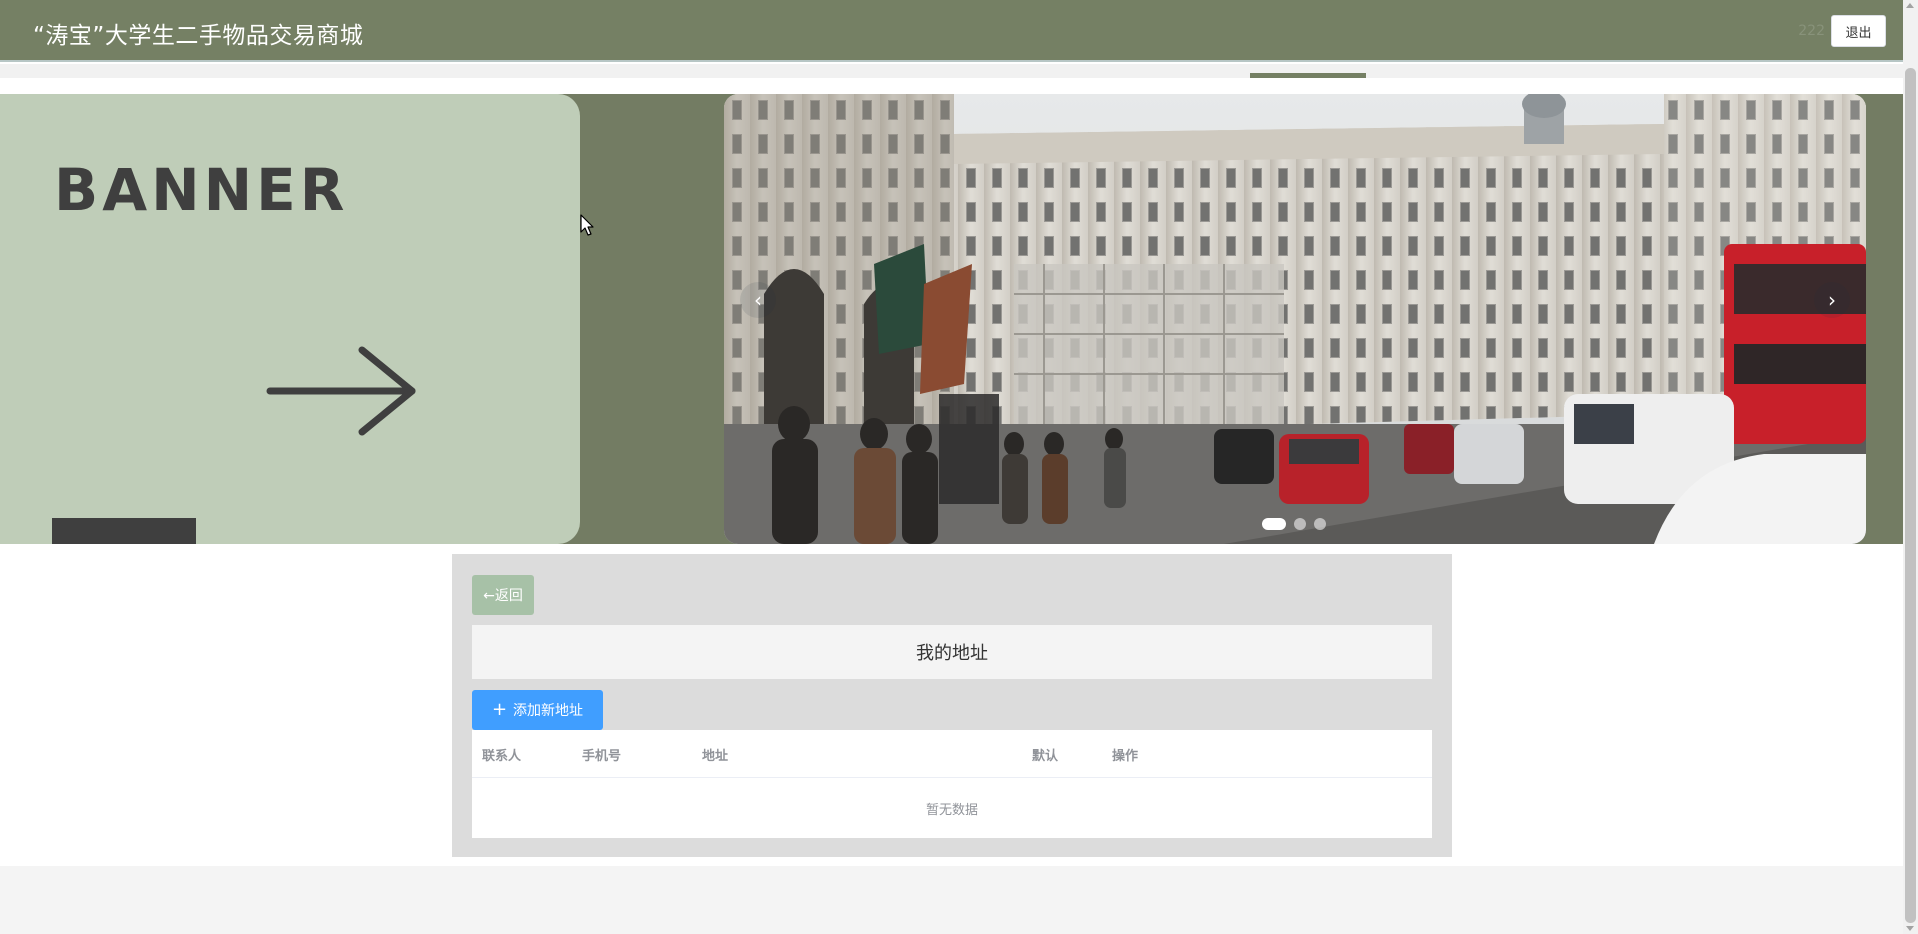  I want to click on scroll-up-icon, so click(1910, 5).